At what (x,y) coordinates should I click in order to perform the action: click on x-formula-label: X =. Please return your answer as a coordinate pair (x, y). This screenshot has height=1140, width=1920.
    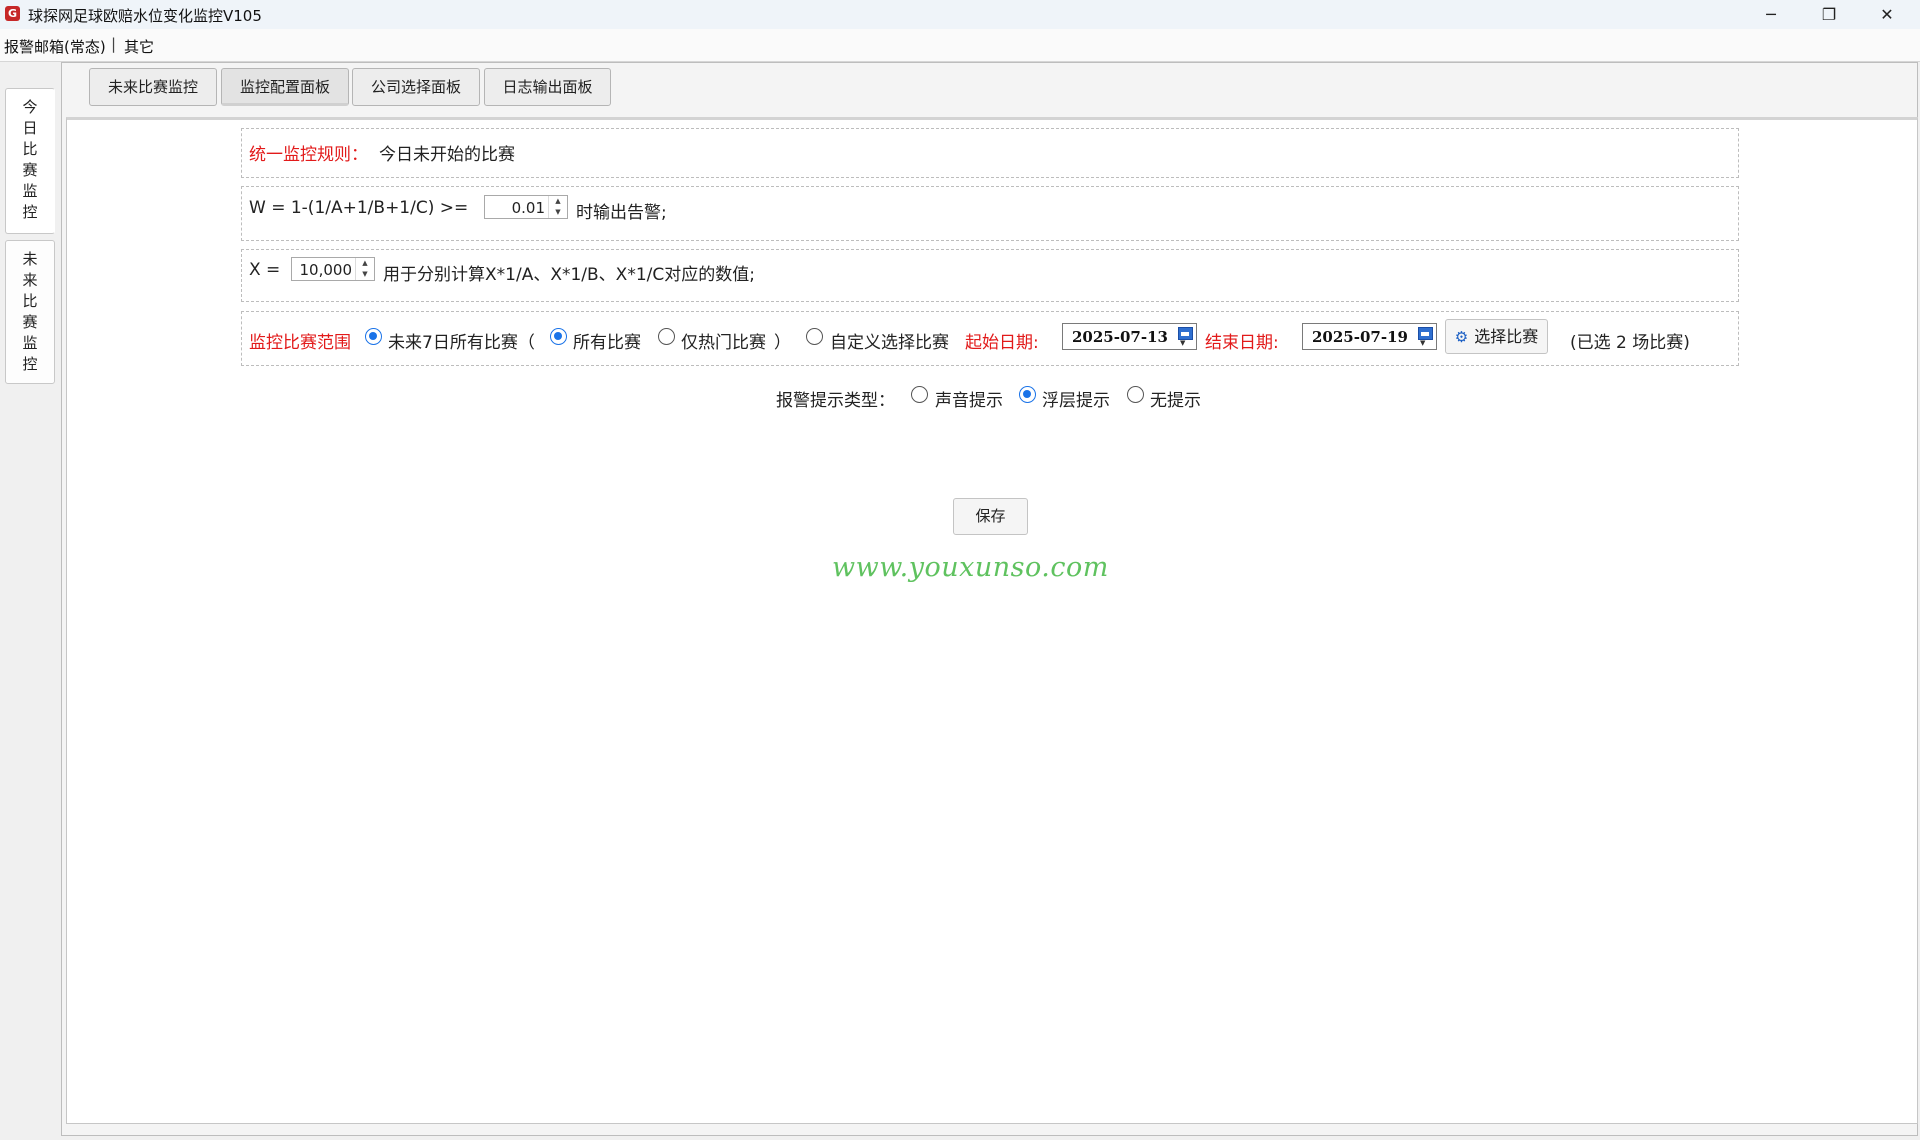
    Looking at the image, I should click on (265, 270).